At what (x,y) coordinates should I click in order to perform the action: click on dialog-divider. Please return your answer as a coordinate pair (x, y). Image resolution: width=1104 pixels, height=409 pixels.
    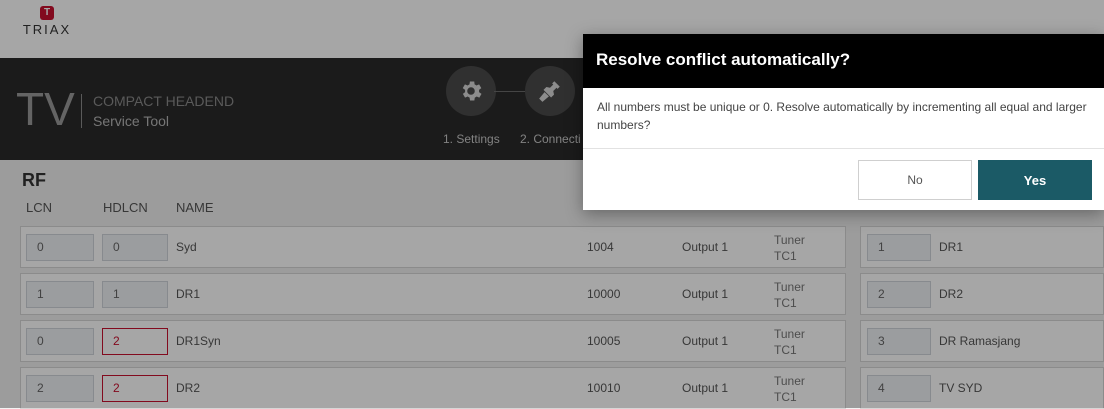
    Looking at the image, I should click on (843, 148).